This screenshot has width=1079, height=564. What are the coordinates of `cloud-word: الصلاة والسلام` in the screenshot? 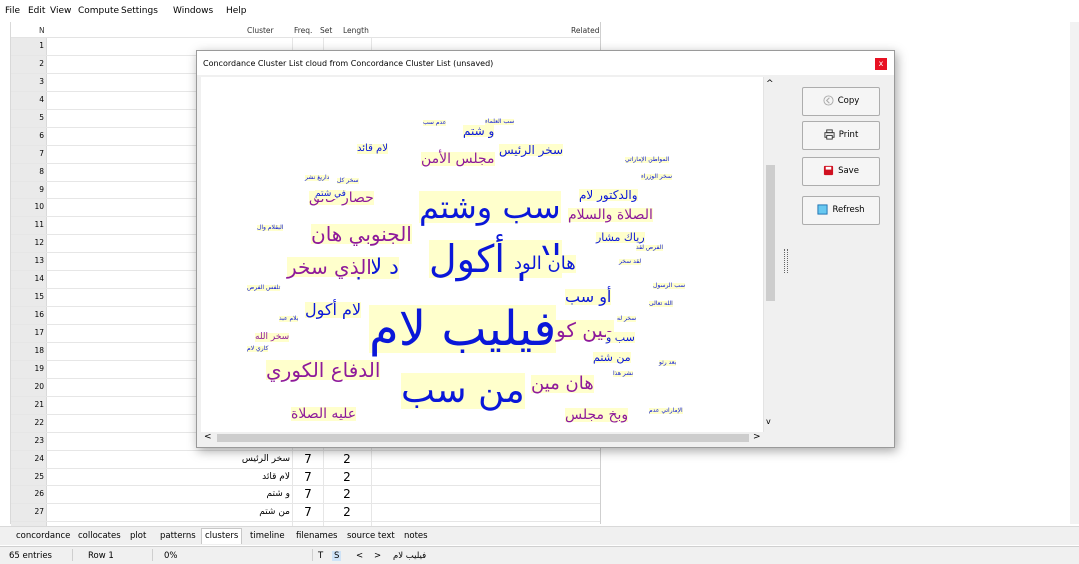 It's located at (610, 215).